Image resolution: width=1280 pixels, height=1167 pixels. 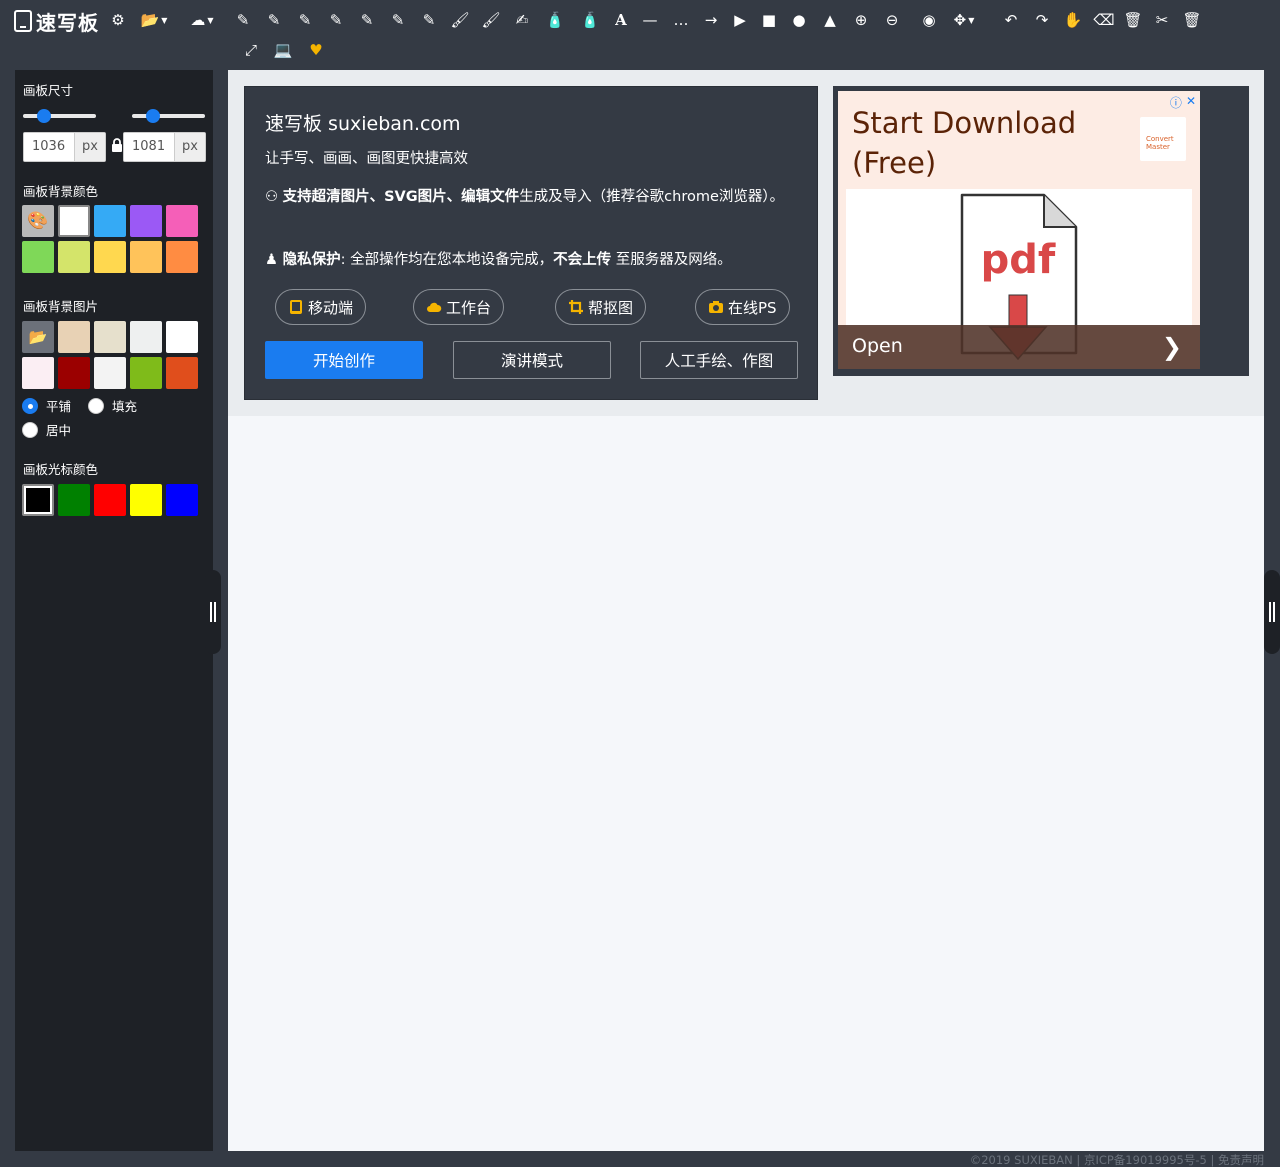 I want to click on laptop-icon: 💻, so click(x=283, y=50).